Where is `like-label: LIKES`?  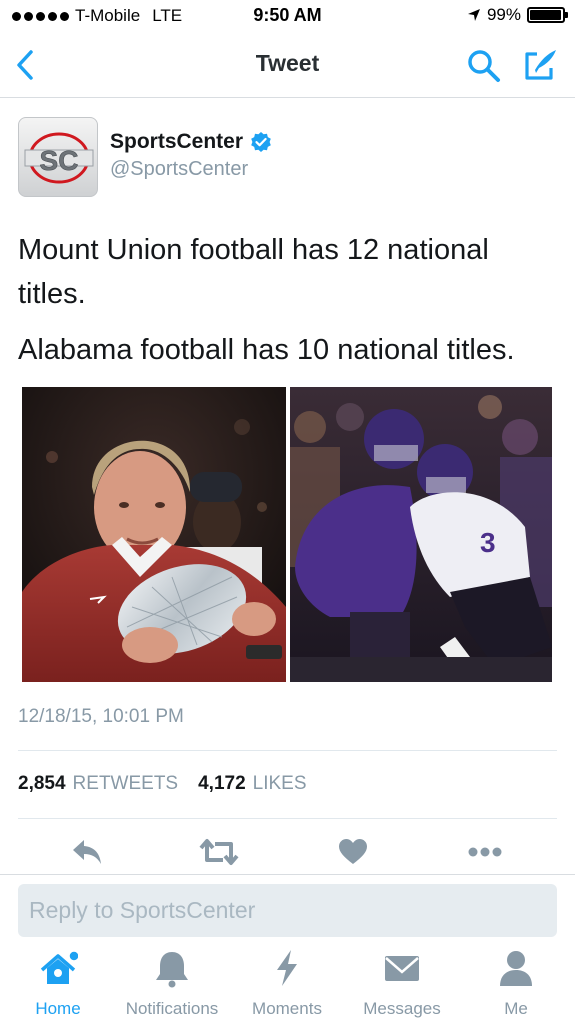
like-label: LIKES is located at coordinates (280, 784).